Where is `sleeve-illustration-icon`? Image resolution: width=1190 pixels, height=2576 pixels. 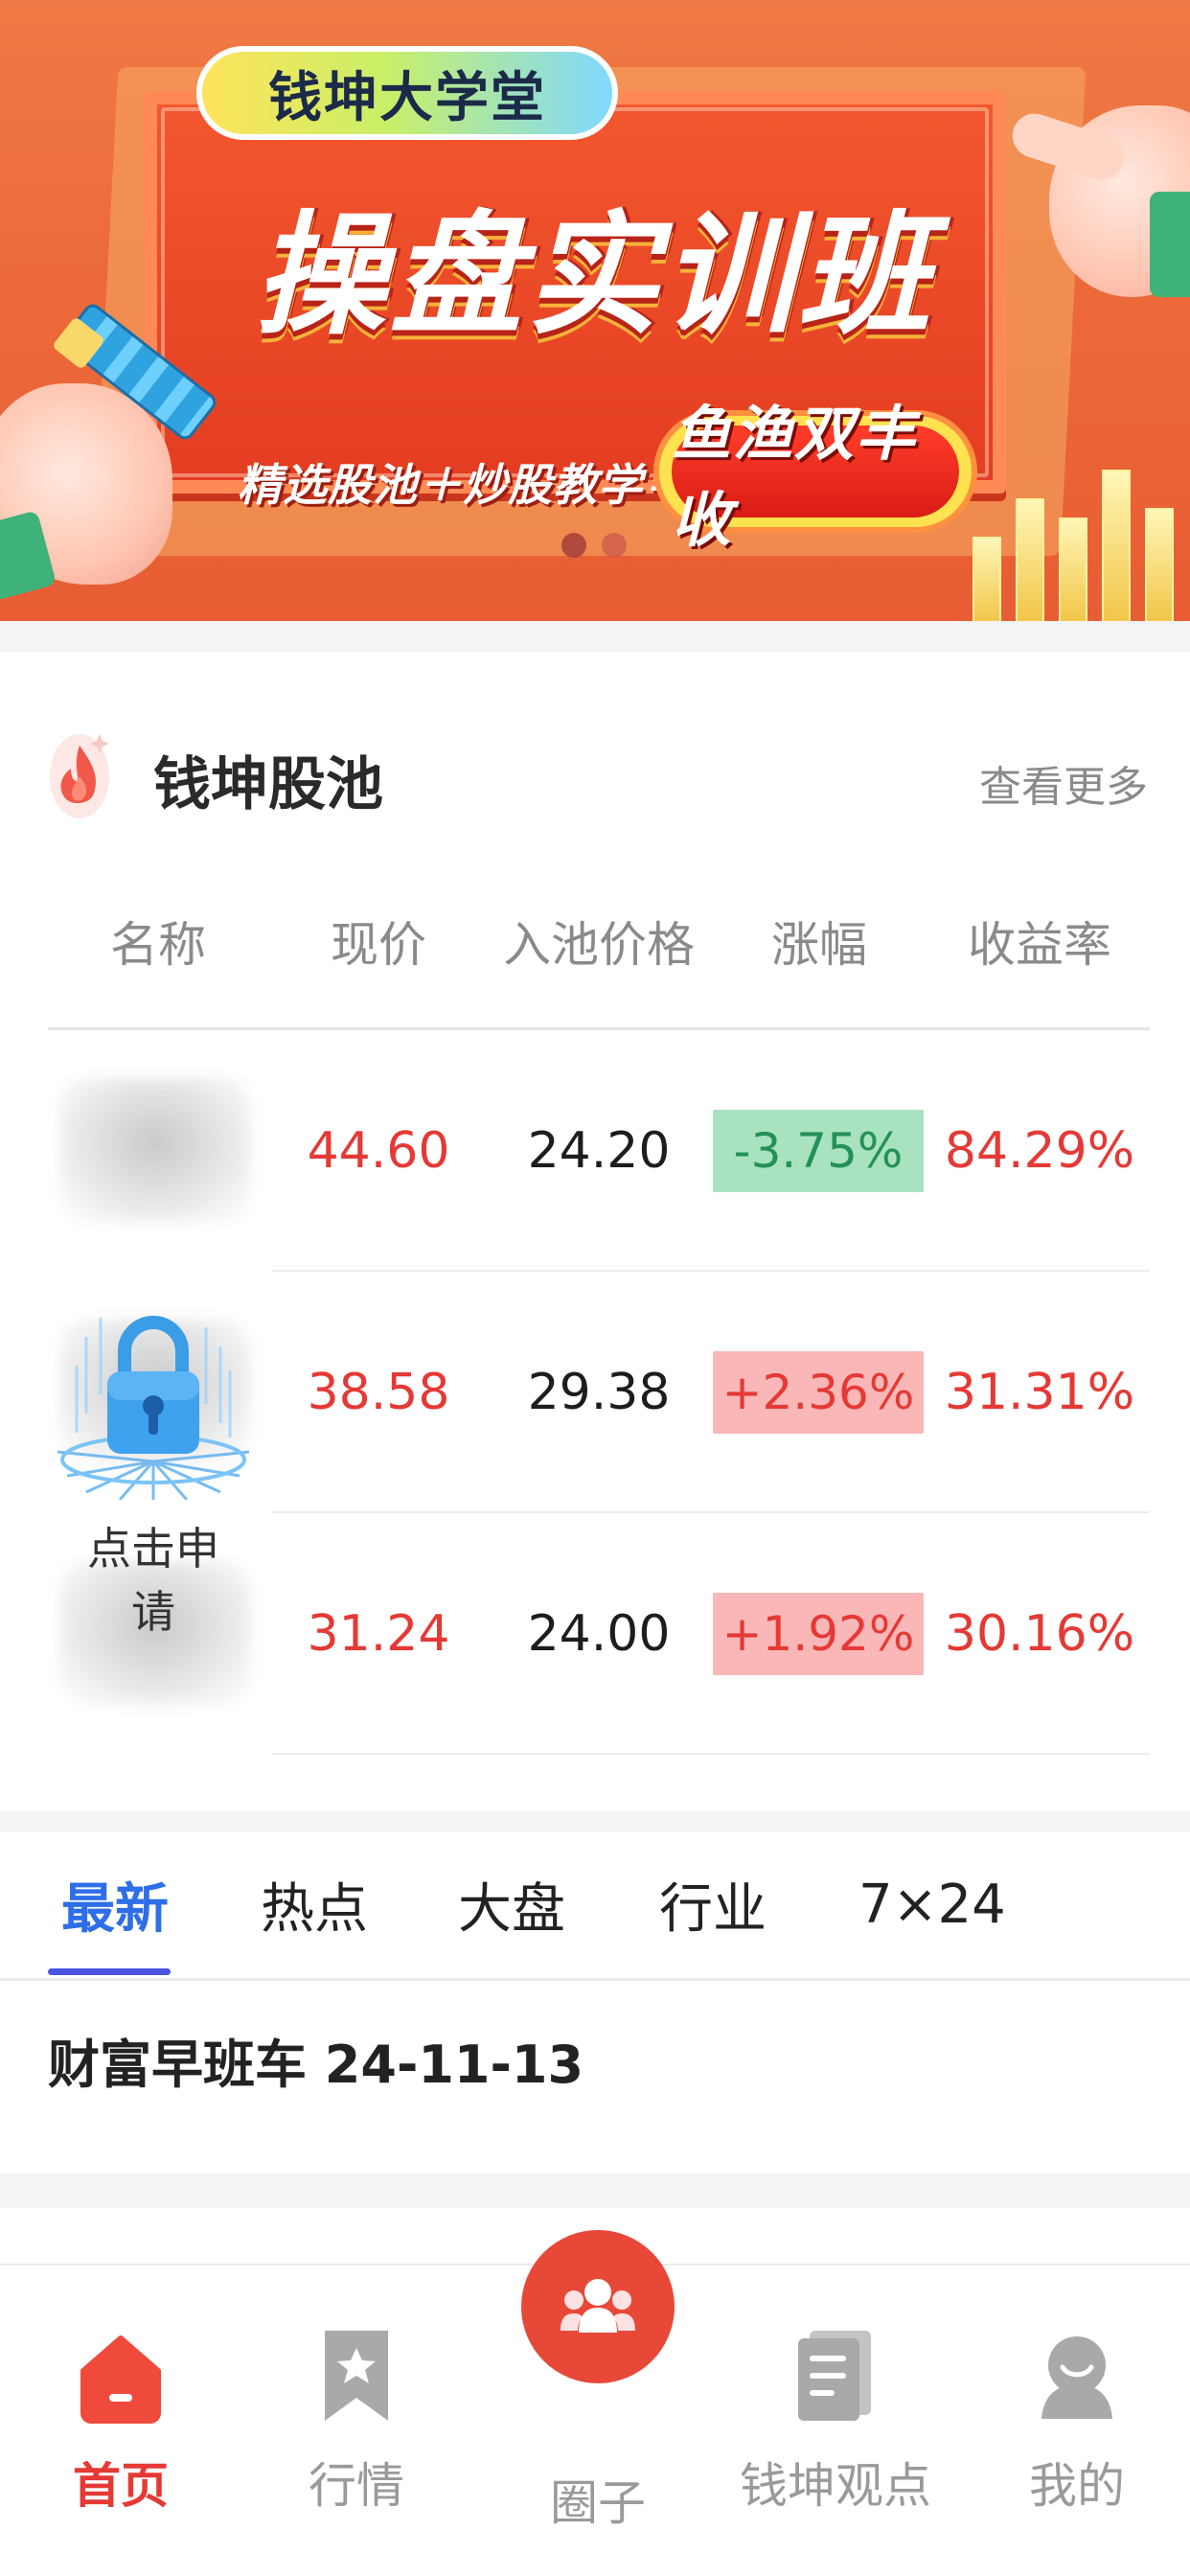
sleeve-illustration-icon is located at coordinates (1170, 244).